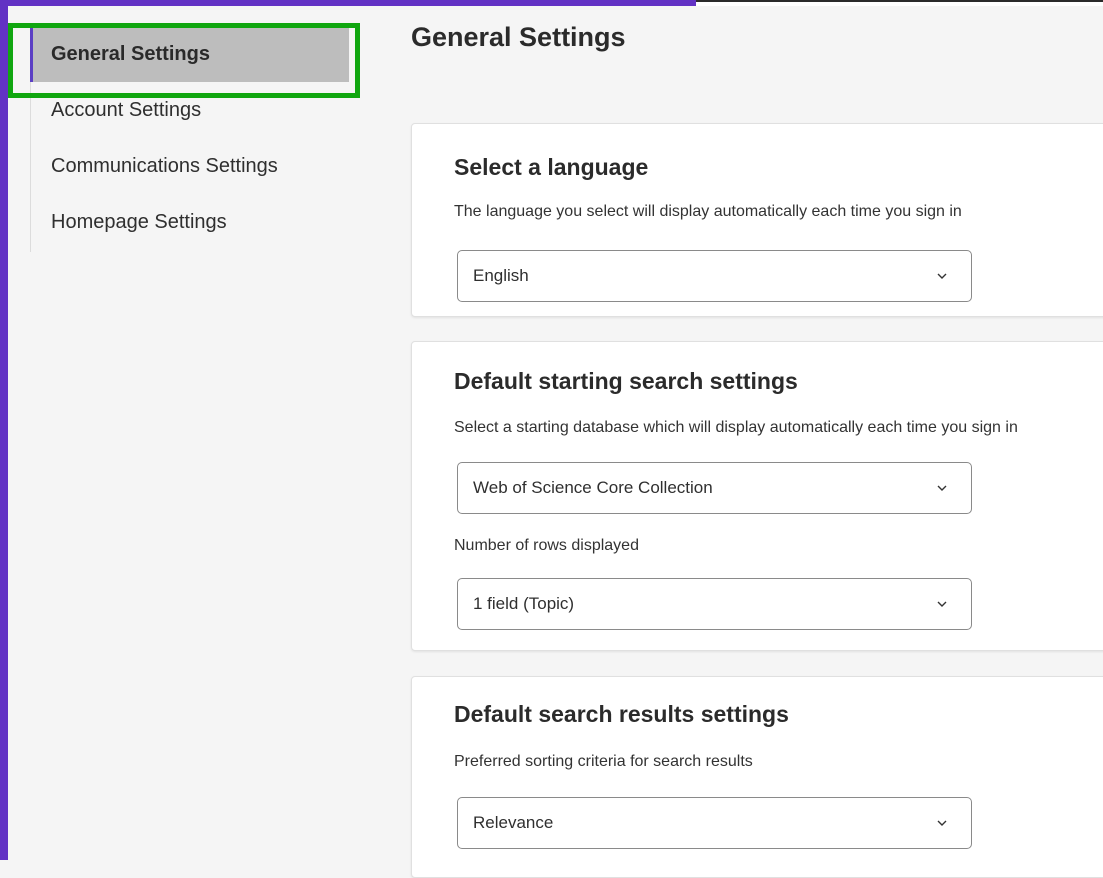 The width and height of the screenshot is (1103, 878). Describe the element at coordinates (546, 545) in the screenshot. I see `rows-label: Number of rows displayed` at that location.